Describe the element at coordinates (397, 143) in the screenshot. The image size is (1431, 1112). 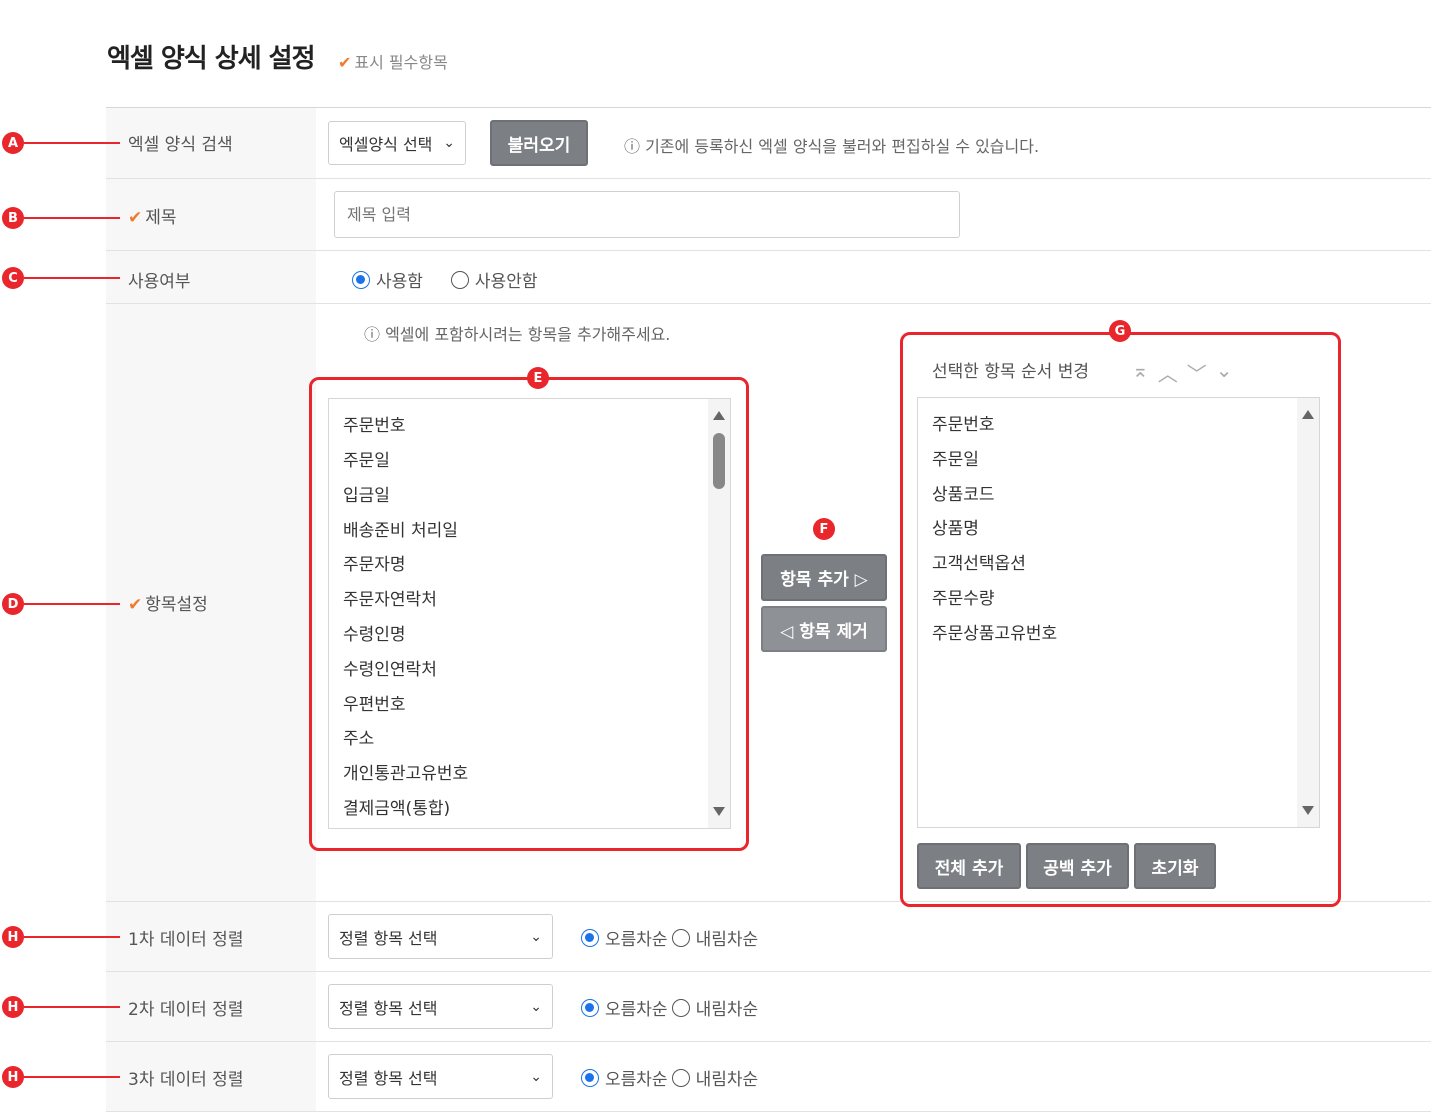
I see `excel-form-select: 엑셀양식 선택 ⌄` at that location.